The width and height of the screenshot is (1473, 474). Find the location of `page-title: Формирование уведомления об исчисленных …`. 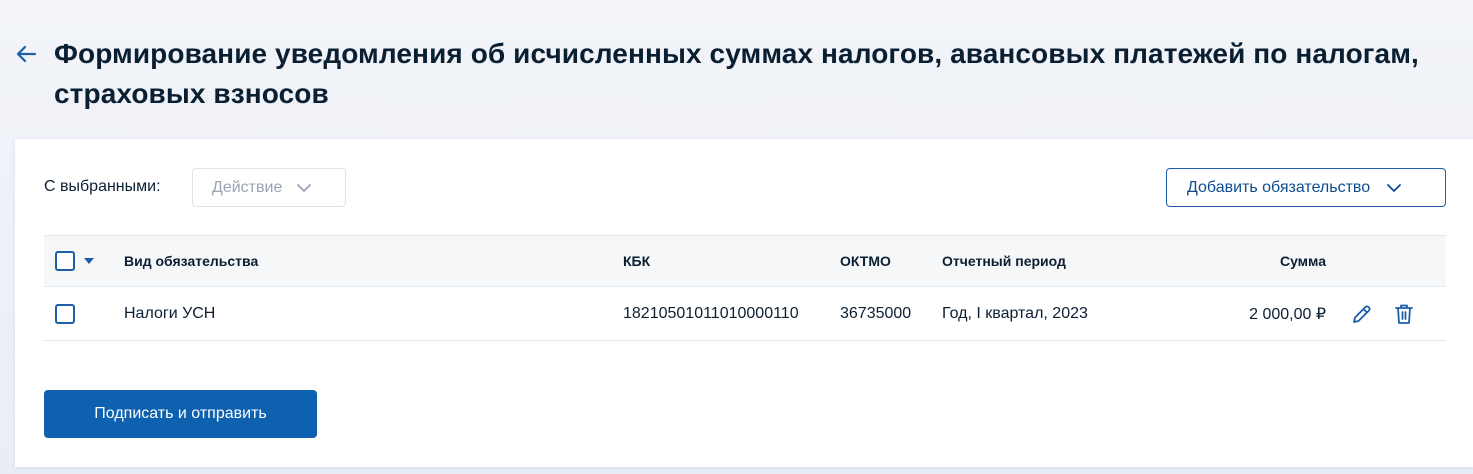

page-title: Формирование уведомления об исчисленных … is located at coordinates (736, 73).